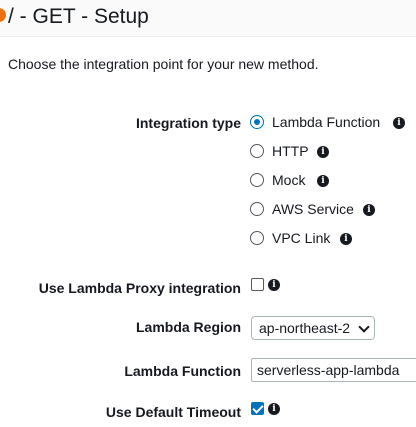 Image resolution: width=416 pixels, height=427 pixels. Describe the element at coordinates (257, 209) in the screenshot. I see `radio-aws-service` at that location.